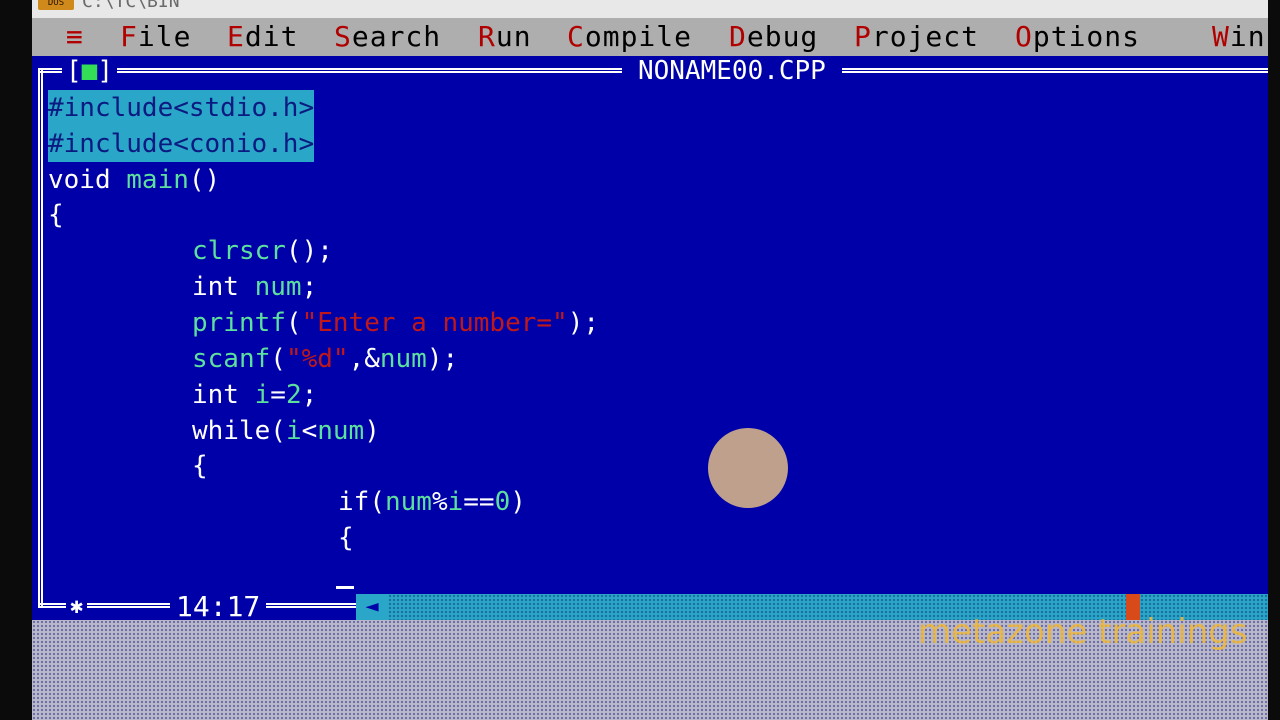 This screenshot has width=1280, height=720. Describe the element at coordinates (345, 587) in the screenshot. I see `text-cursor` at that location.